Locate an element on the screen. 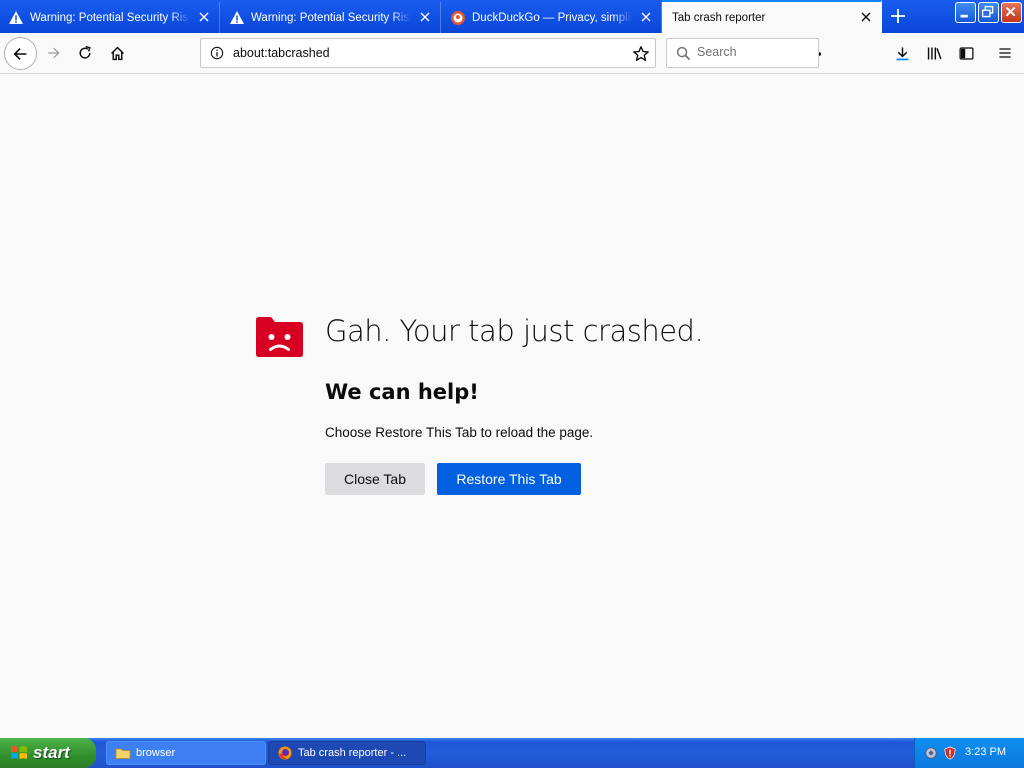 Image resolution: width=1024 pixels, height=768 pixels. system-tray: 3:23 PM is located at coordinates (969, 753).